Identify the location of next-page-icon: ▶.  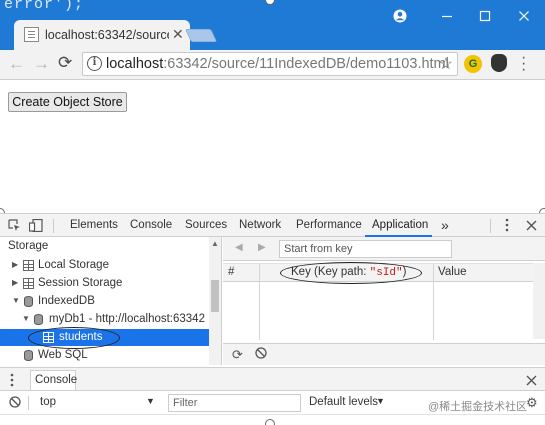
(262, 247).